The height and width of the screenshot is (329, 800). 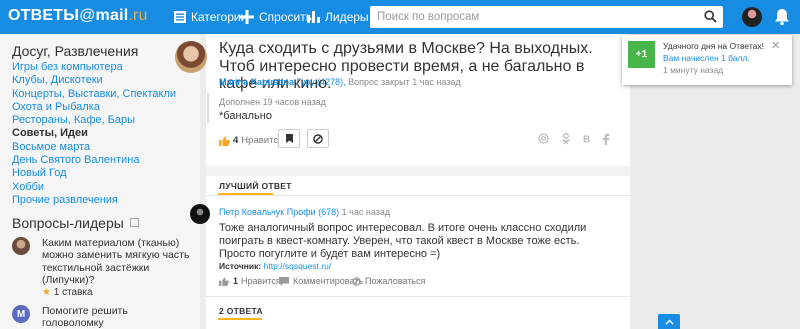 What do you see at coordinates (256, 82) in the screenshot?
I see `question-author: Marina Kapustina` at bounding box center [256, 82].